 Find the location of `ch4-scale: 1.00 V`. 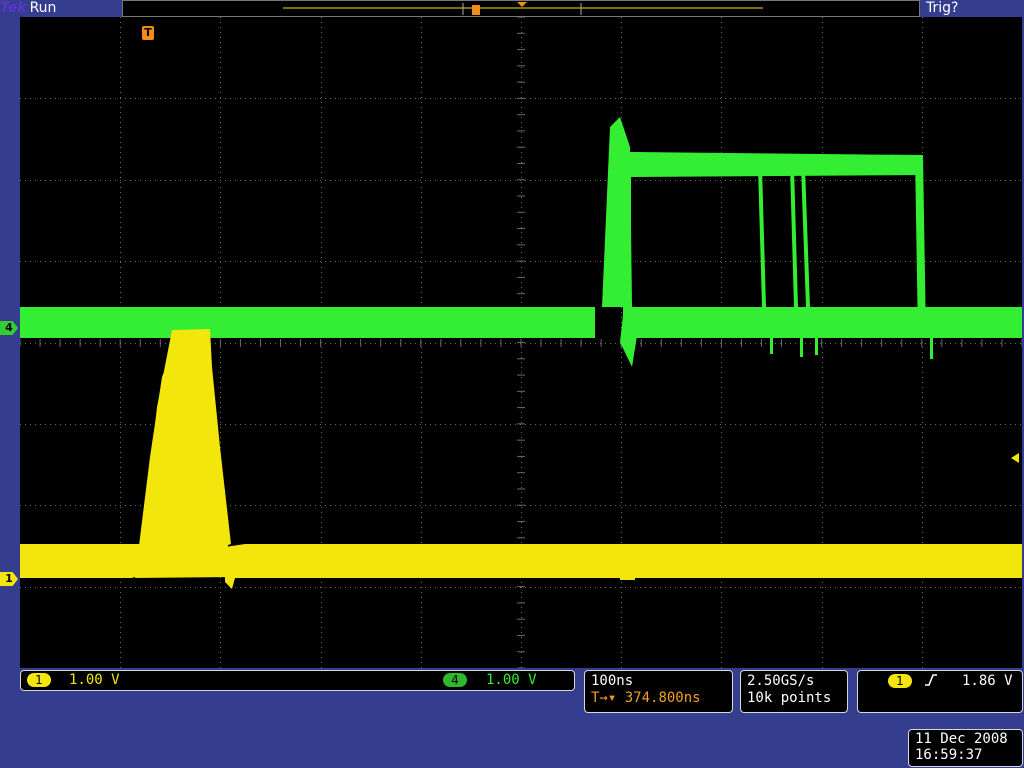

ch4-scale: 1.00 V is located at coordinates (511, 680).